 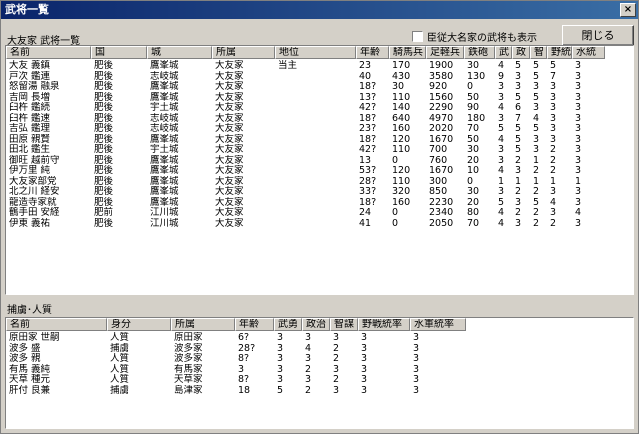 What do you see at coordinates (319, 160) in the screenshot?
I see `table-row: 御旺 越前守 肥後 鷹峯城 大友家 13 0 760 20 3 2 1 2 3` at bounding box center [319, 160].